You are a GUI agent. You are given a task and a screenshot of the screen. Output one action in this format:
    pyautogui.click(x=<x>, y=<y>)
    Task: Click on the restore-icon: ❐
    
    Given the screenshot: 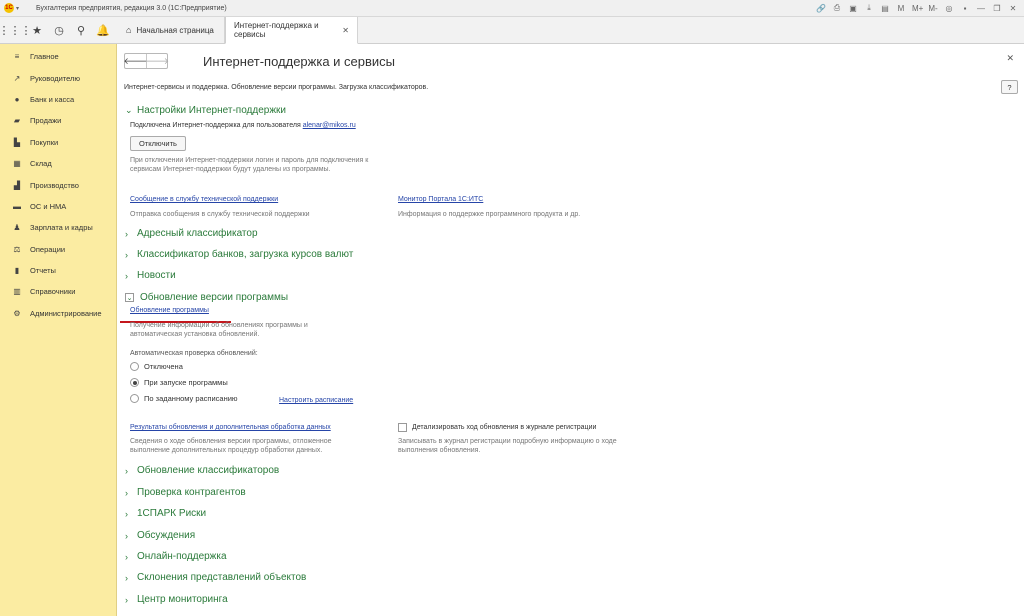 What is the action you would take?
    pyautogui.click(x=997, y=8)
    